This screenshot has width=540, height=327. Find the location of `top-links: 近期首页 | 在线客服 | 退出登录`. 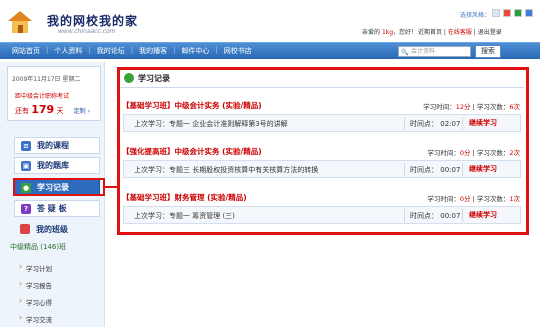

top-links: 近期首页 | 在线客服 | 退出登录 is located at coordinates (460, 32).